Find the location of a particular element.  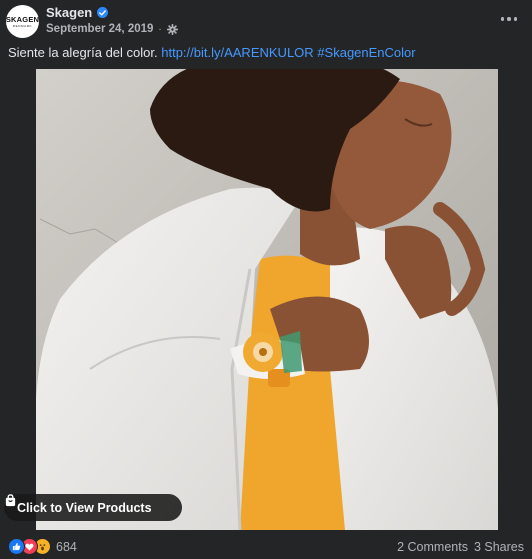

avatar-brand-subtext: DENMARK is located at coordinates (22, 25).